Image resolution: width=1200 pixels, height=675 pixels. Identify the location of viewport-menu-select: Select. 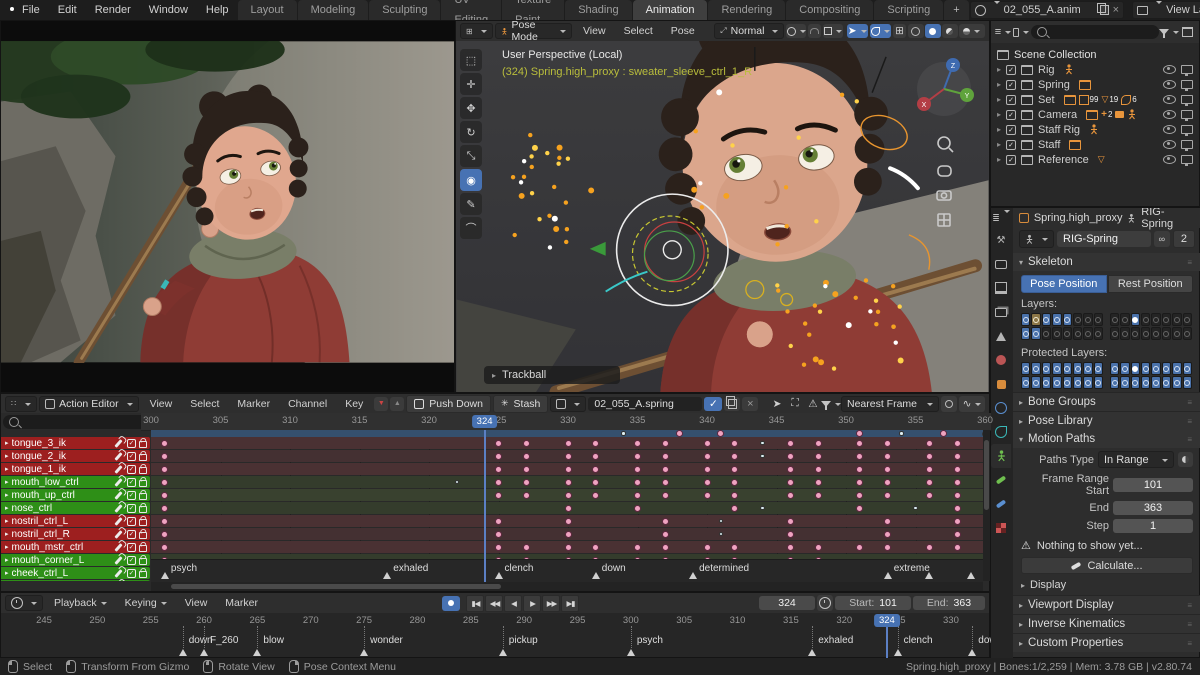
(638, 31).